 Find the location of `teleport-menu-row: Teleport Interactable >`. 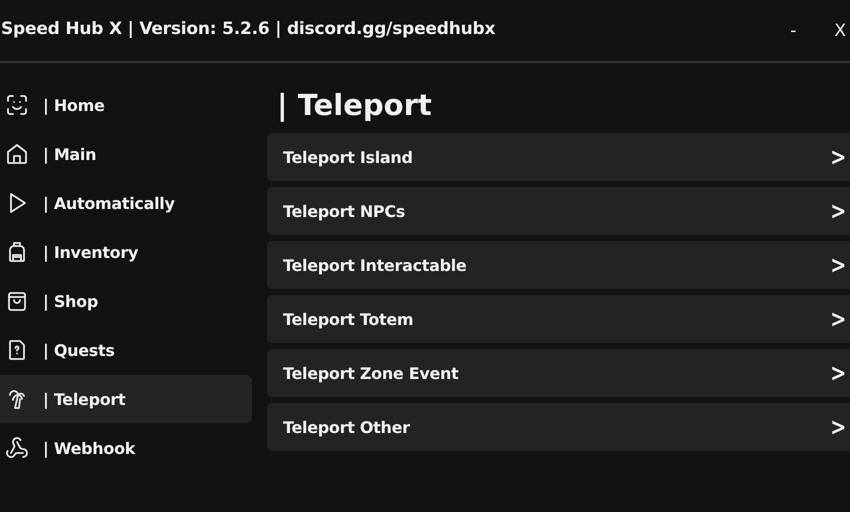

teleport-menu-row: Teleport Interactable > is located at coordinates (558, 265).